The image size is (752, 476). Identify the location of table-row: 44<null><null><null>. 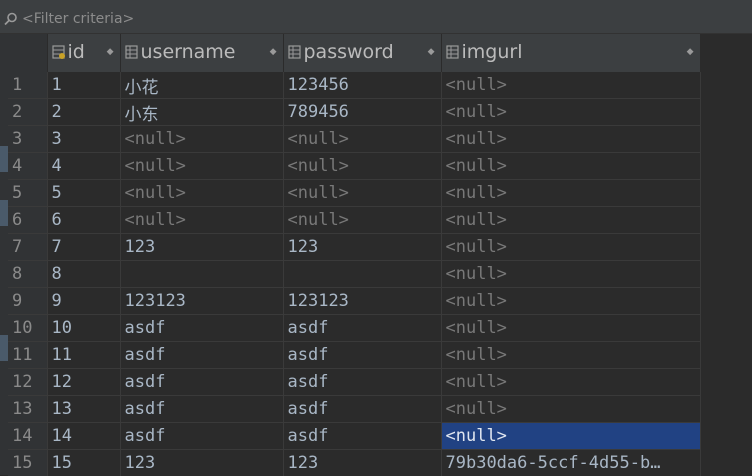
(354, 166).